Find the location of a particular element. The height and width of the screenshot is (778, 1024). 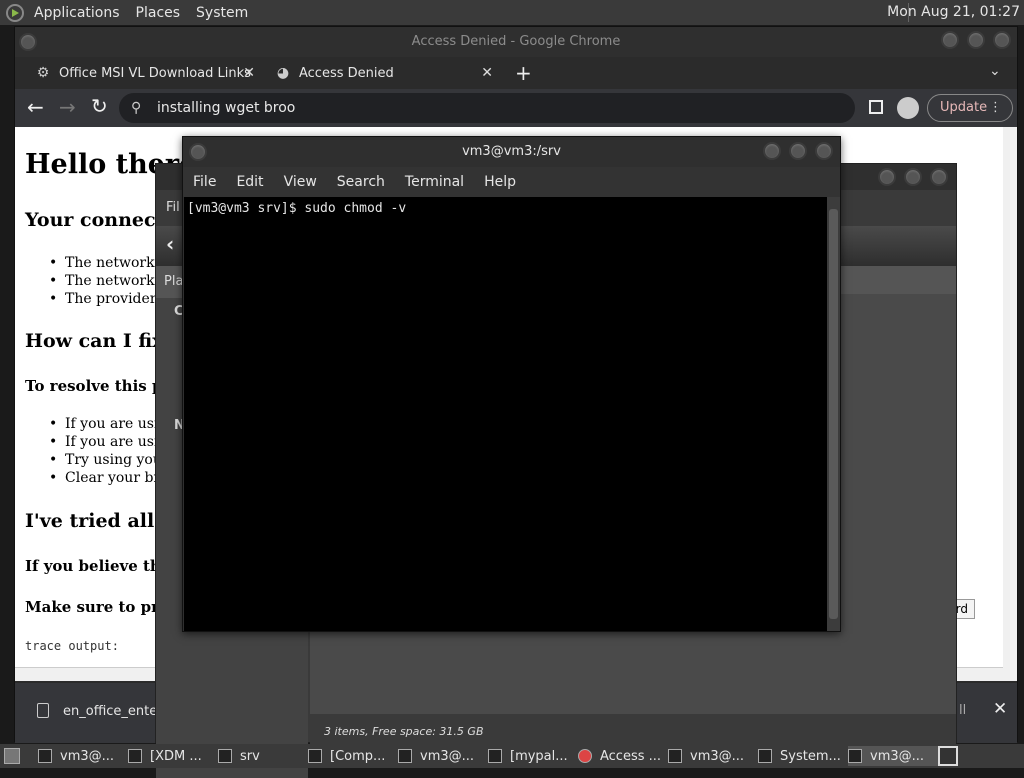

applications-menu: Applications is located at coordinates (77, 13).